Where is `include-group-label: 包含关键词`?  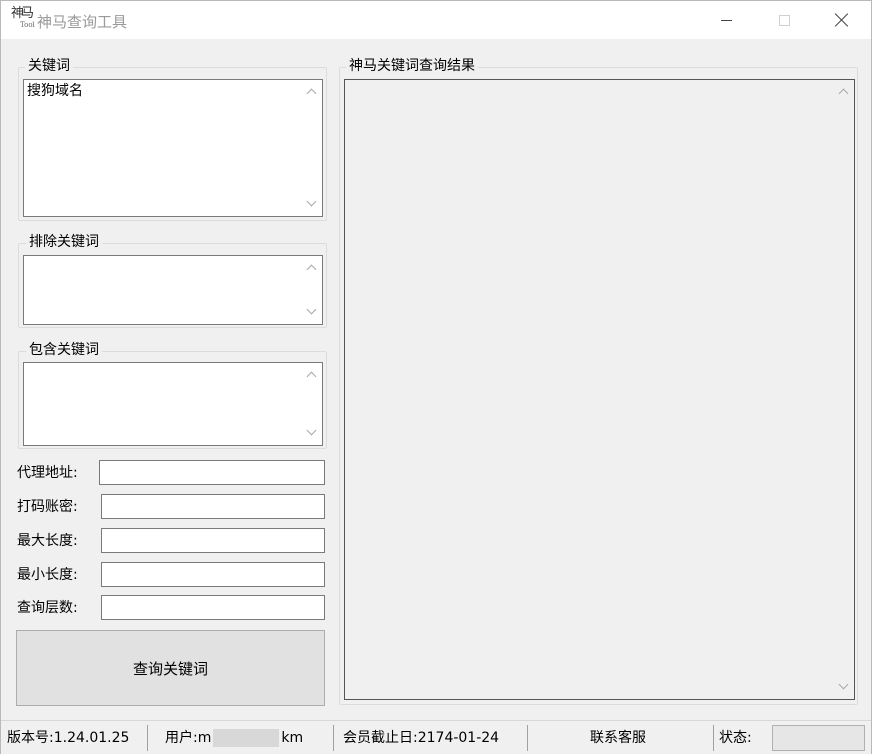
include-group-label: 包含关键词 is located at coordinates (64, 350).